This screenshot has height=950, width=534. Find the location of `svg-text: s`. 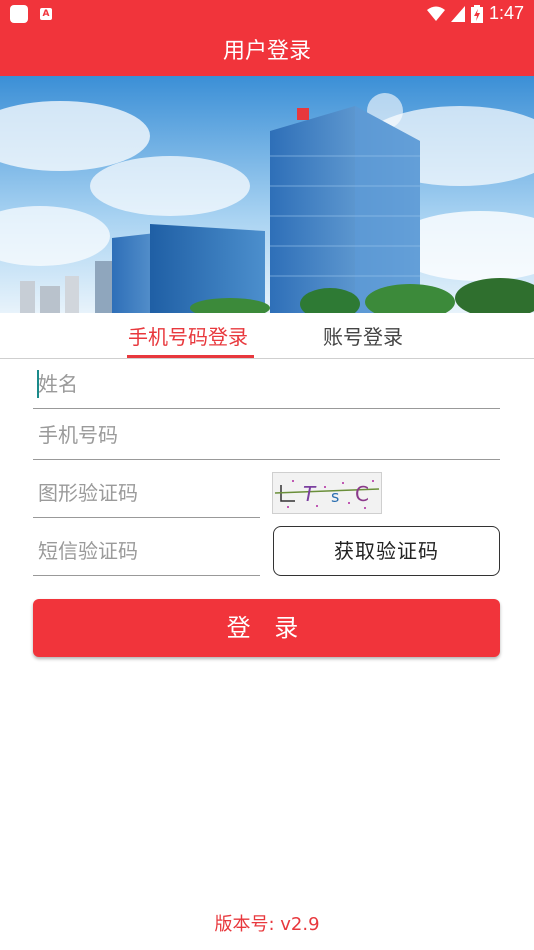

svg-text: s is located at coordinates (335, 496).